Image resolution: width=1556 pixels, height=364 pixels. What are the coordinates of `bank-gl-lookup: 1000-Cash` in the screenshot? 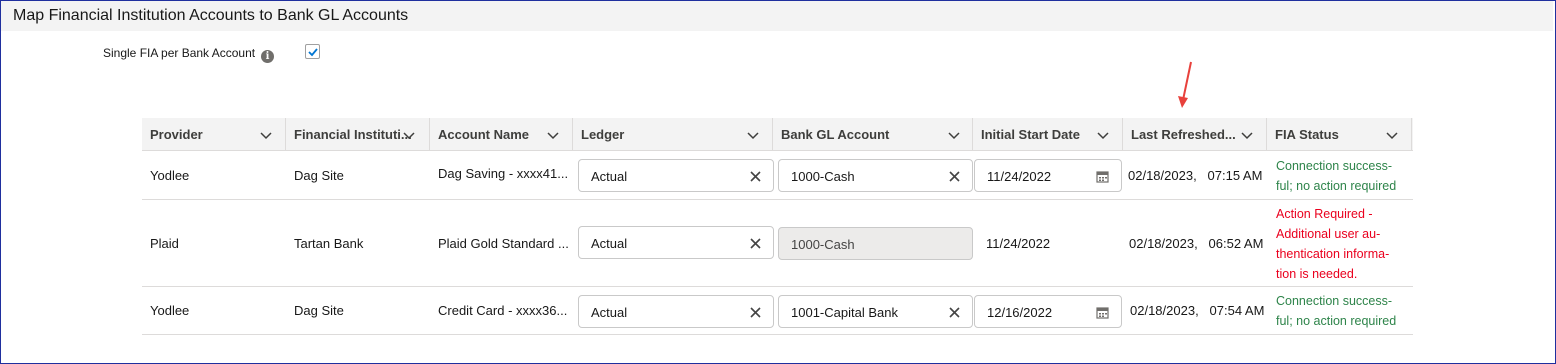 It's located at (875, 175).